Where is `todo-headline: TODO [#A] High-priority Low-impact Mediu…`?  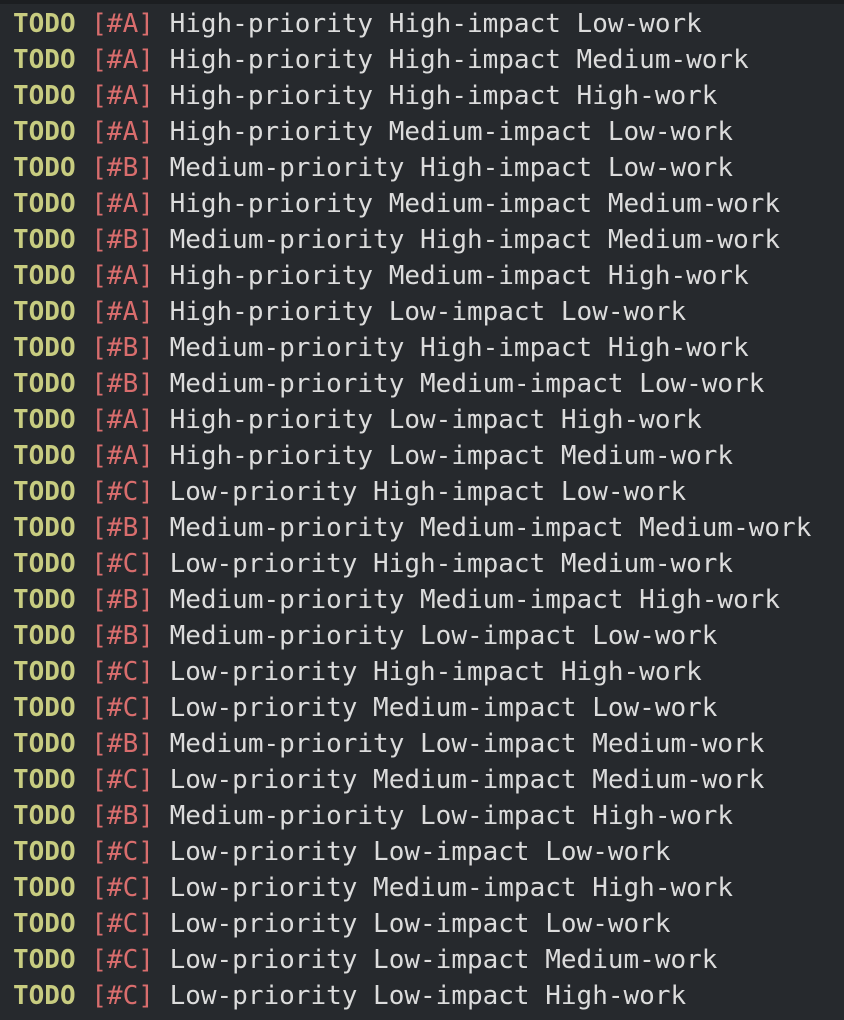 todo-headline: TODO [#A] High-priority Low-impact Mediu… is located at coordinates (428, 456).